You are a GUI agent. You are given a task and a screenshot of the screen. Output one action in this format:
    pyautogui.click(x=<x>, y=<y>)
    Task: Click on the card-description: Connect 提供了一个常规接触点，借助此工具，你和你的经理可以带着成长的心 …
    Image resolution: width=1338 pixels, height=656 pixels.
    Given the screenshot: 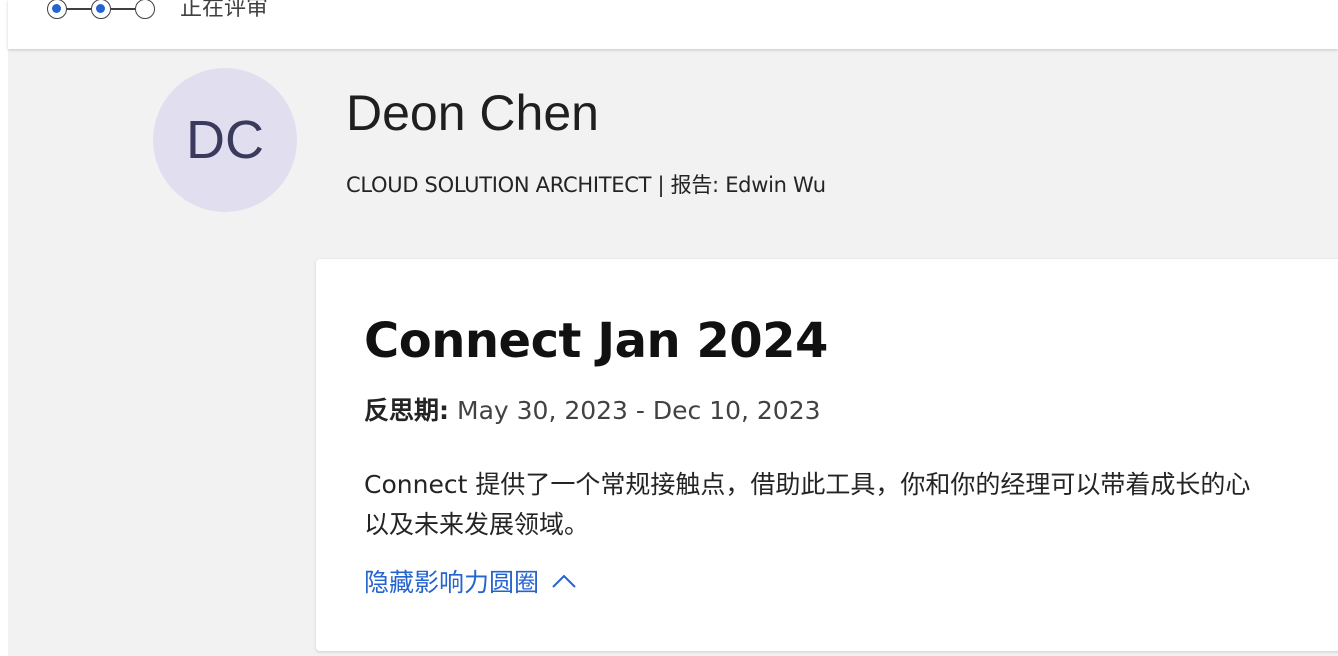 What is the action you would take?
    pyautogui.click(x=851, y=505)
    